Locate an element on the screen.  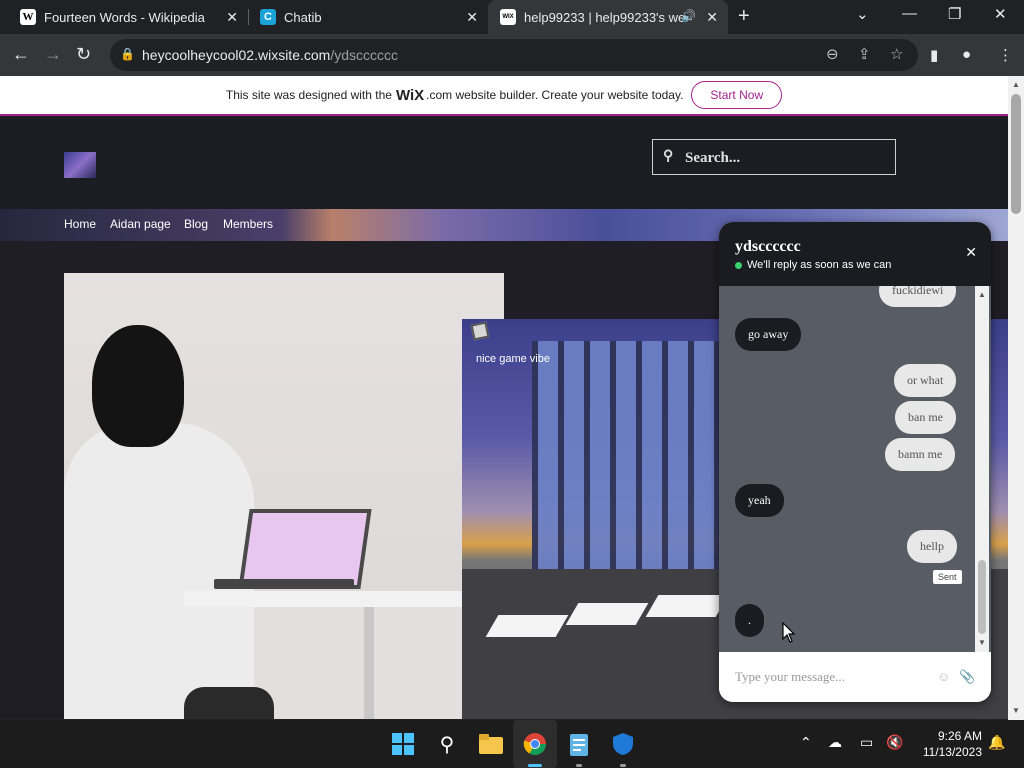
message-input is located at coordinates (830, 677).